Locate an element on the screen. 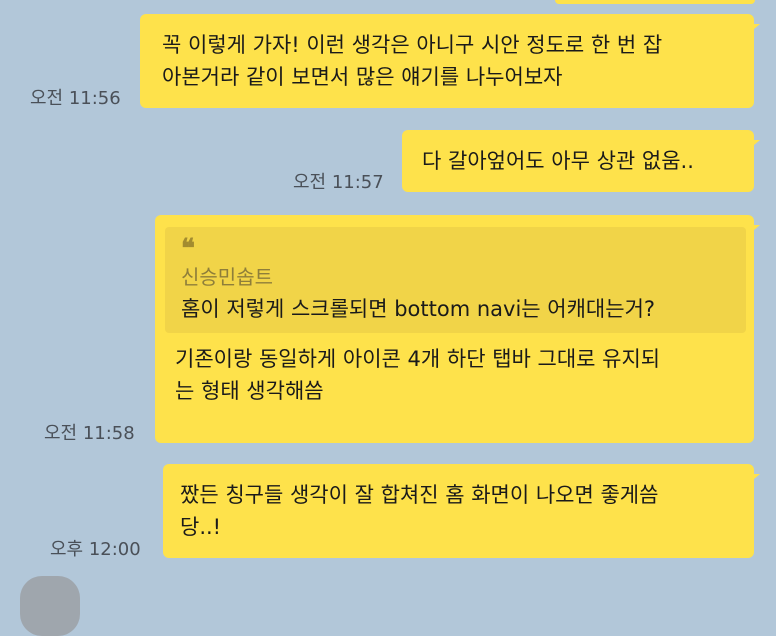  message-bubble: 짰든 칭구들 생각이 잘 합쳐진 홈 화면이 나오면 좋게씀 당..! is located at coordinates (458, 511).